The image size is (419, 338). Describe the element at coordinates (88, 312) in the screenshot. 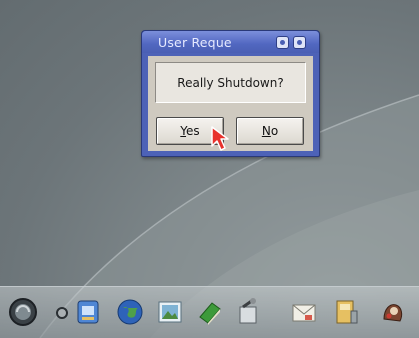

I see `finder-icon` at that location.